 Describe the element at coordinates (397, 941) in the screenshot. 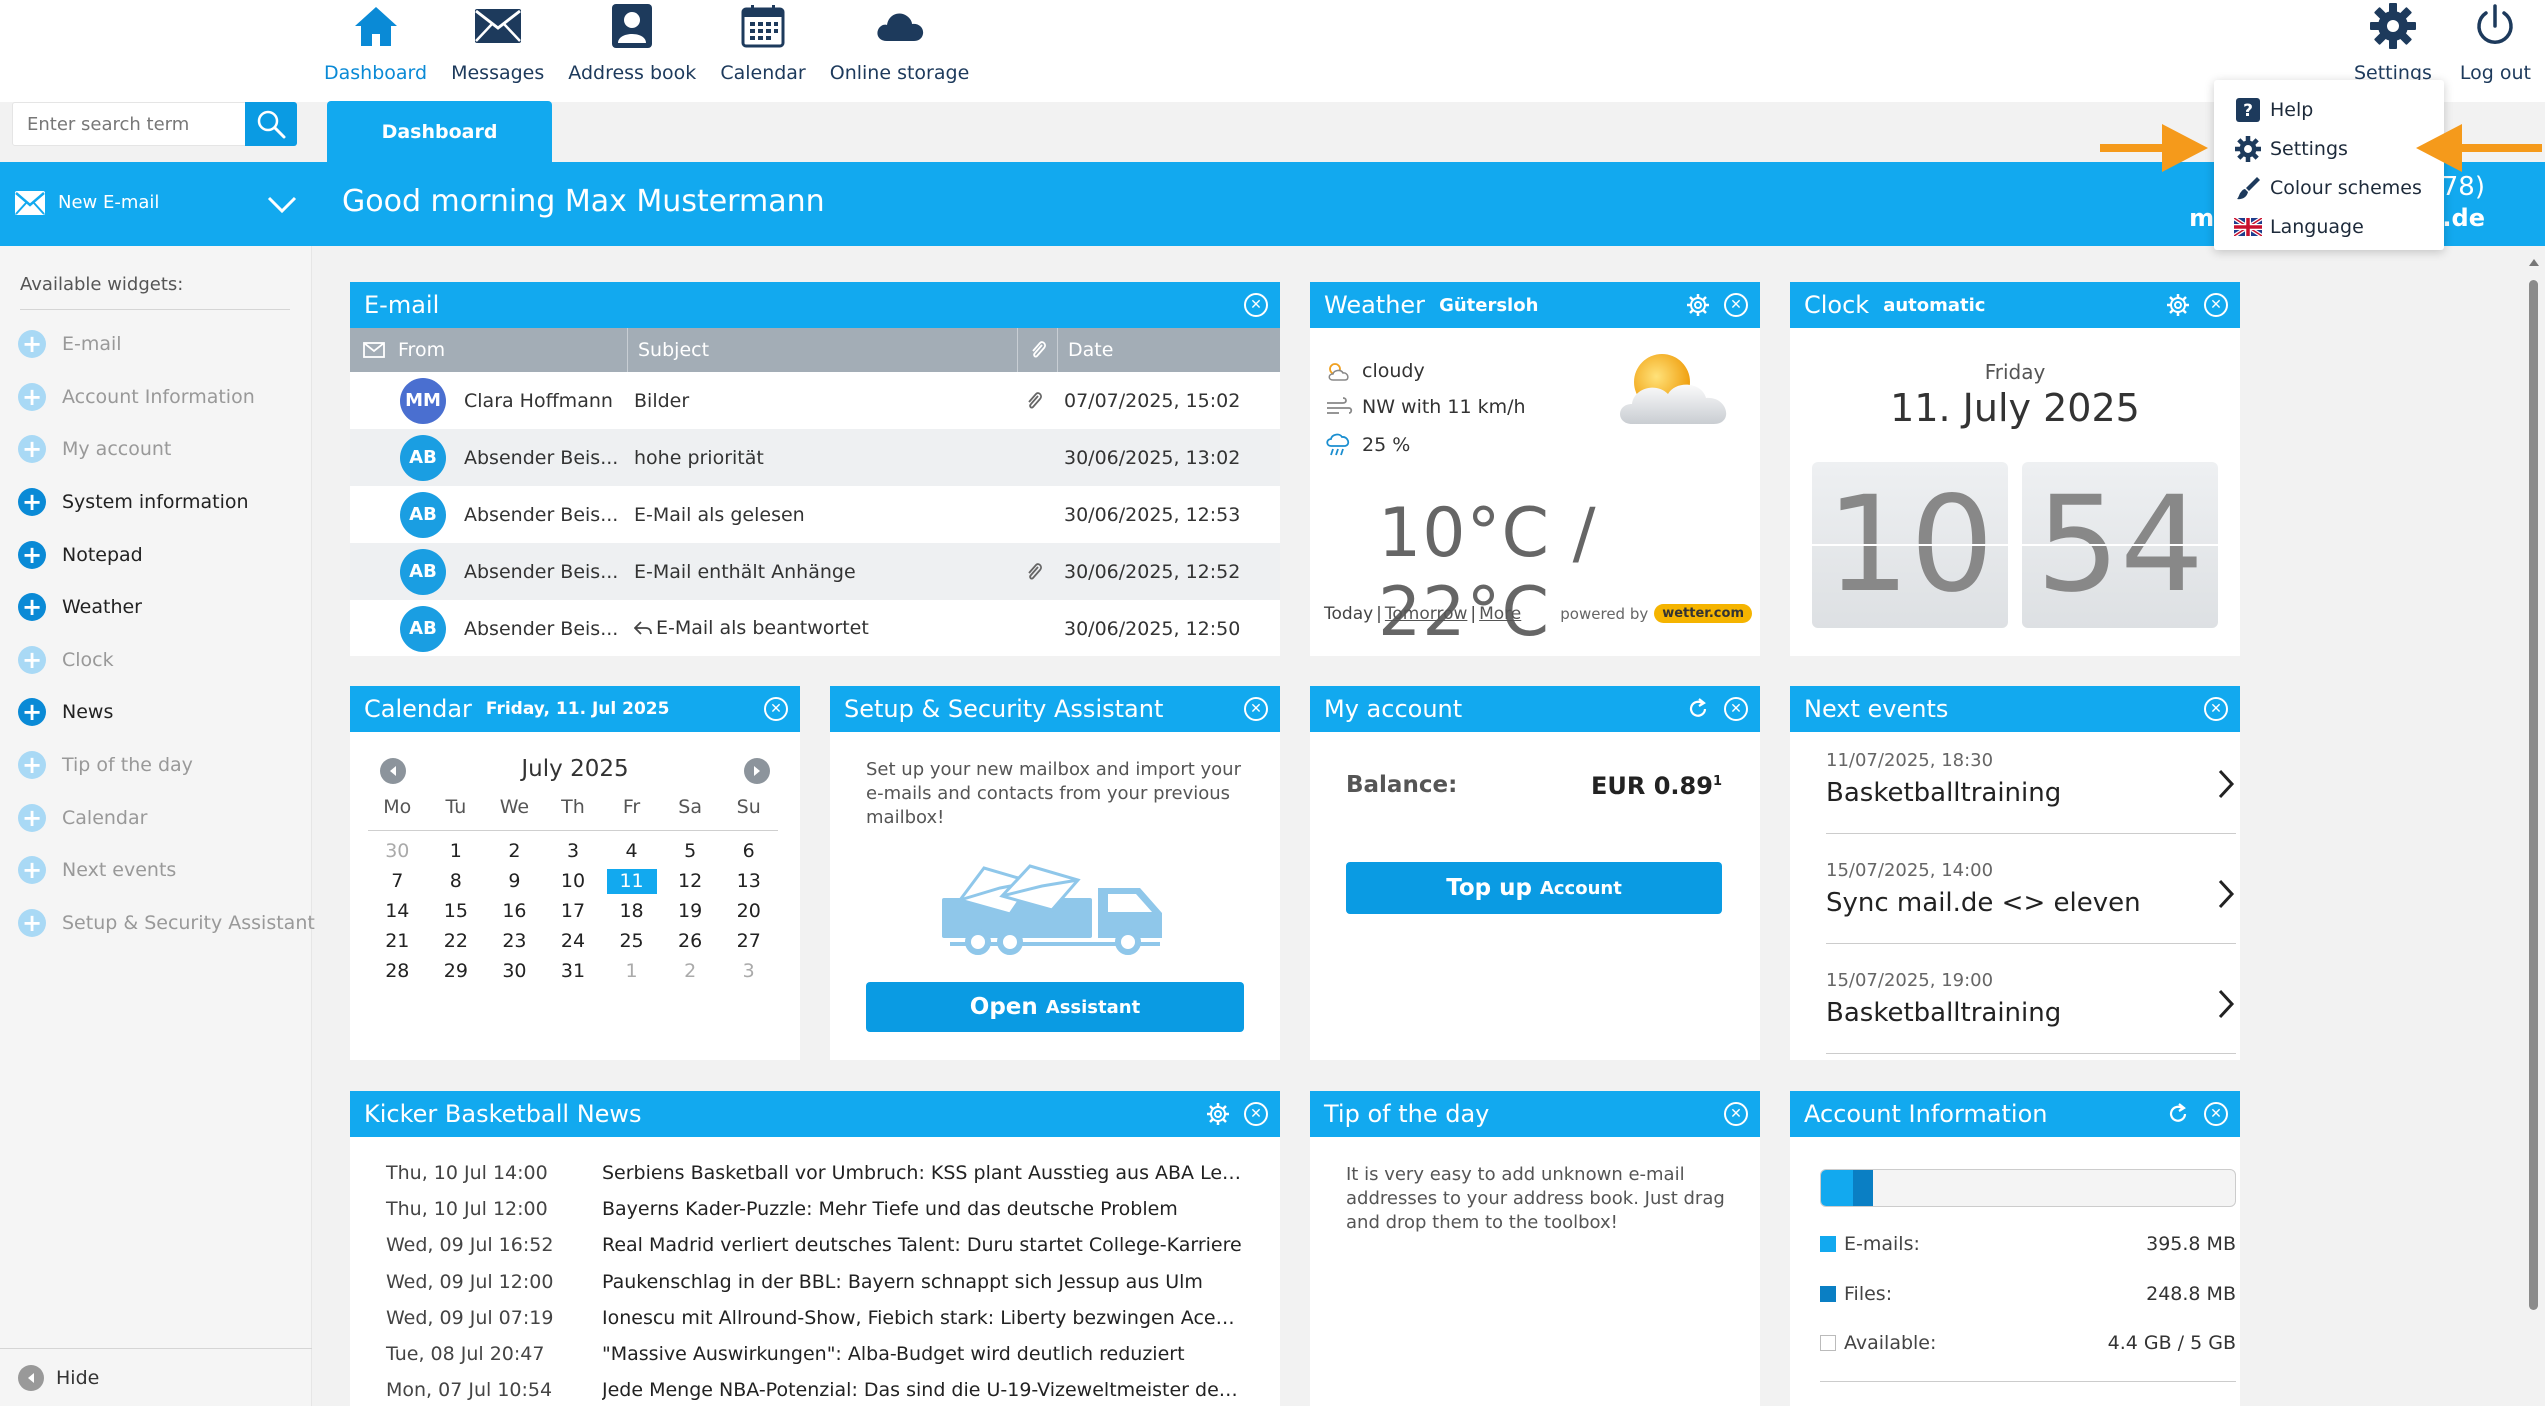

I see `calendar-day: 21` at that location.